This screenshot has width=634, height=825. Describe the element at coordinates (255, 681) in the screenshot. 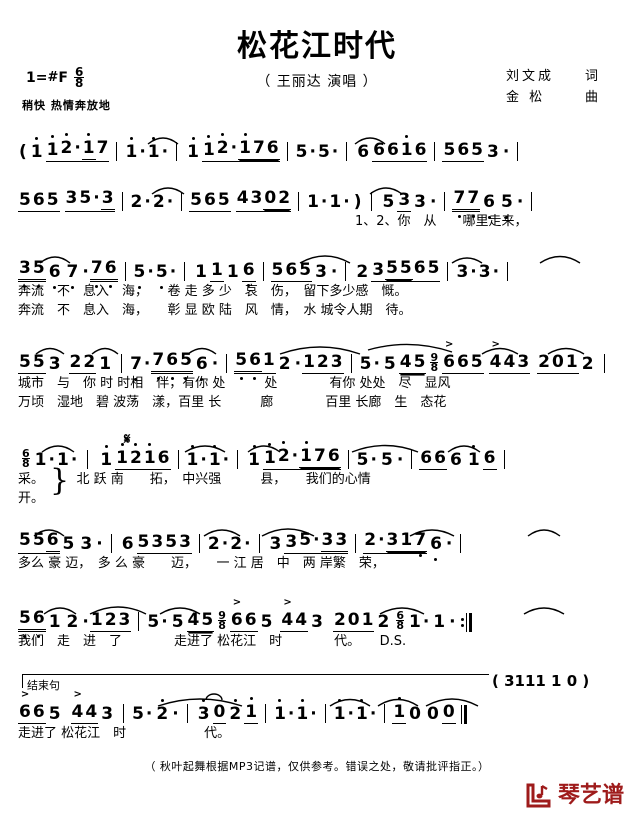

I see `ending-bracket` at that location.